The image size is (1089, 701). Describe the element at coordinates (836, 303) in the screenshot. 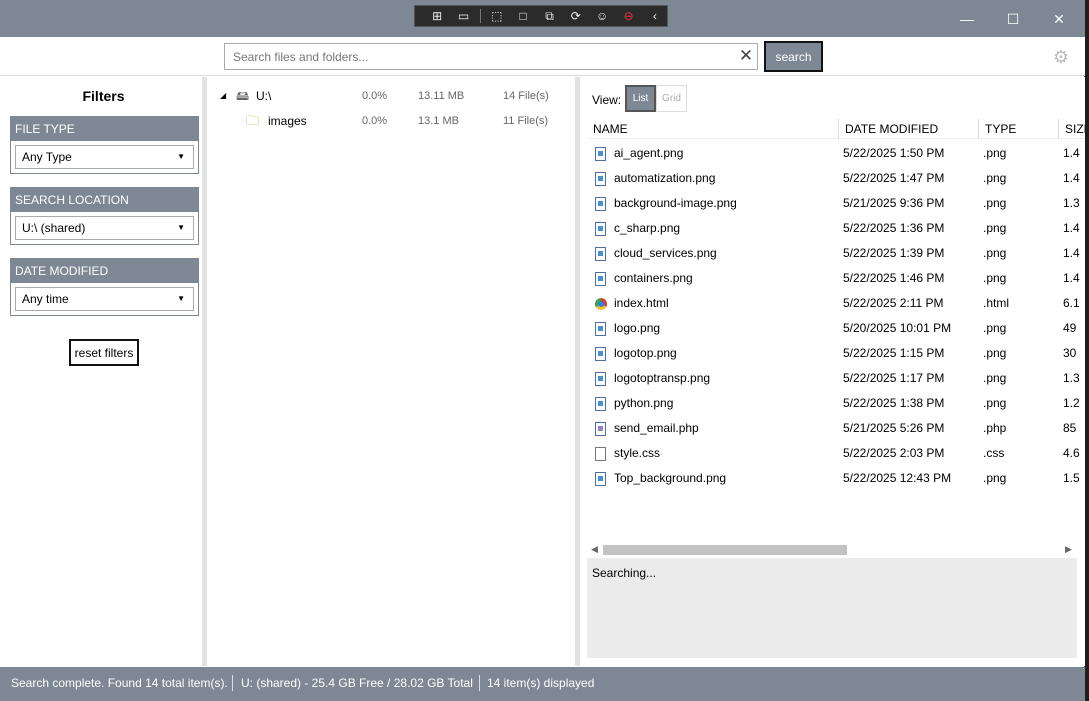

I see `table-row: index.html 5/22/2025 2:11 PM .html 6.1` at that location.